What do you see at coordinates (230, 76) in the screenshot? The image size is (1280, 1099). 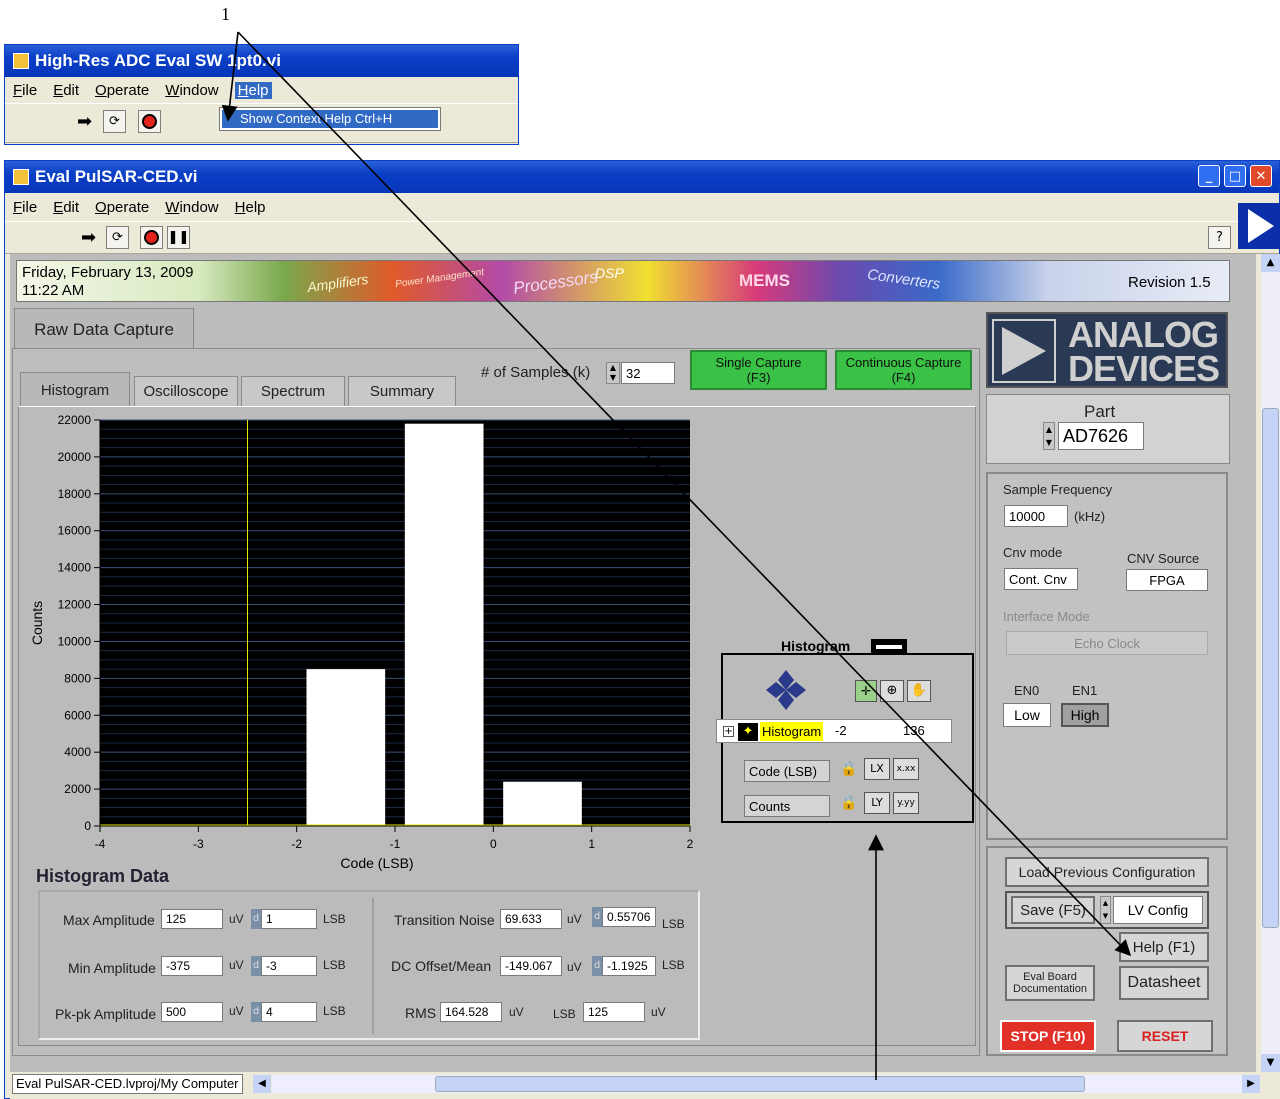 I see `arrow-to-help-menu` at bounding box center [230, 76].